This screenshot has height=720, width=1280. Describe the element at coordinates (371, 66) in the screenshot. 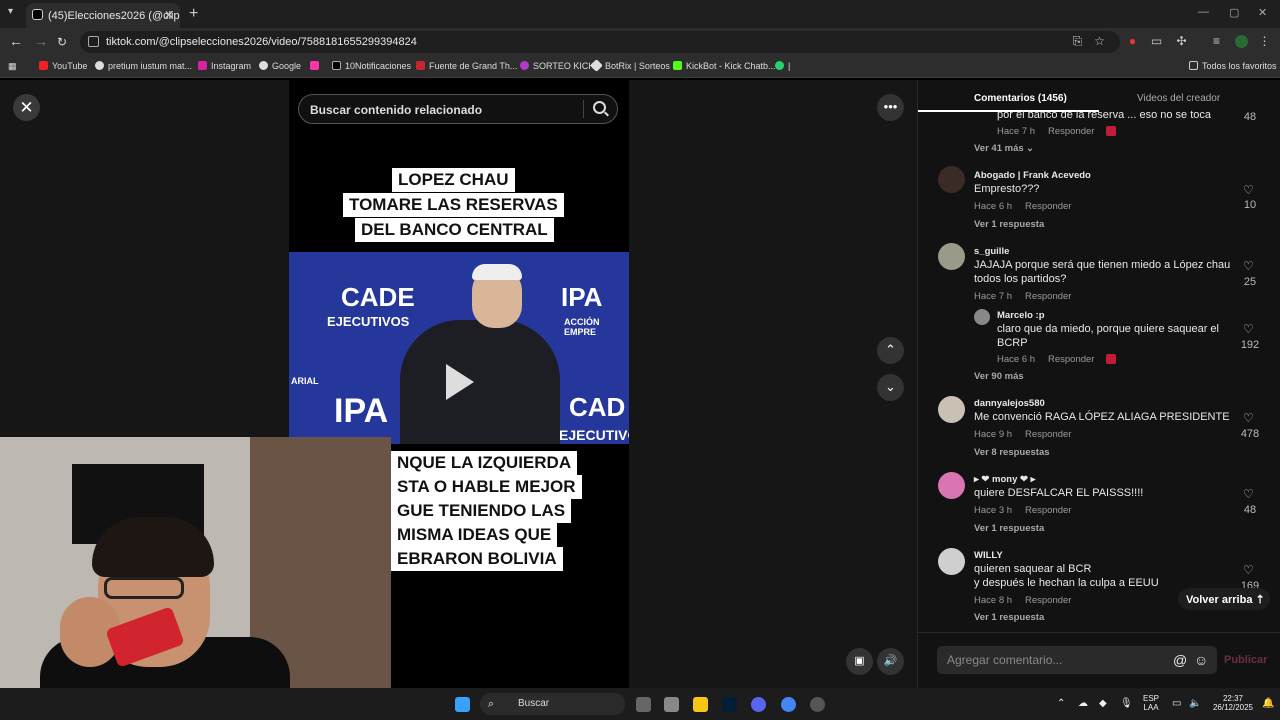

I see `bookmark-10notificaciones: 10Notificaciones` at that location.